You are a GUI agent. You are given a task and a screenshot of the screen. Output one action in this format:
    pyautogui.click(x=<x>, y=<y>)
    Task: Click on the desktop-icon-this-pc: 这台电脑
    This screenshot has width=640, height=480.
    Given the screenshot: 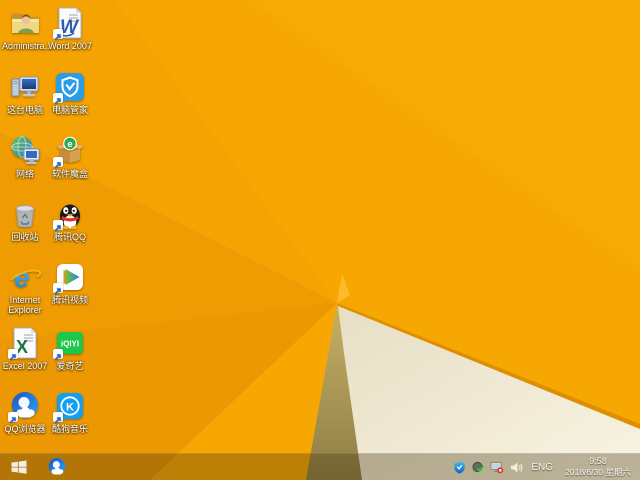 What is the action you would take?
    pyautogui.click(x=25, y=101)
    